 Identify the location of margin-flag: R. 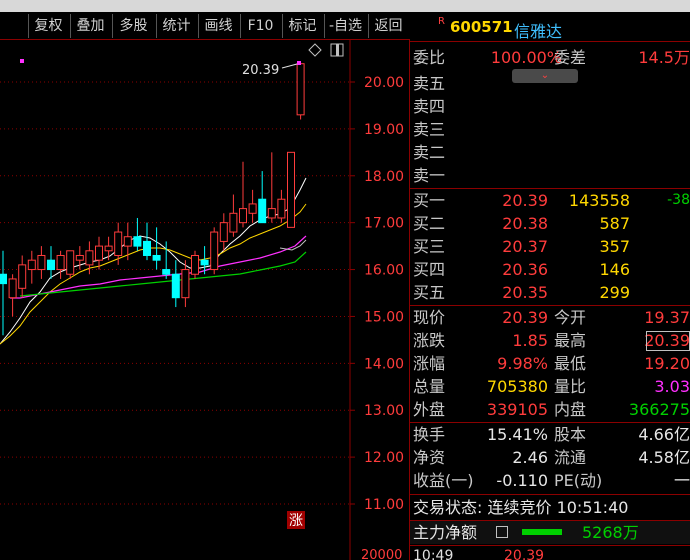
(441, 21).